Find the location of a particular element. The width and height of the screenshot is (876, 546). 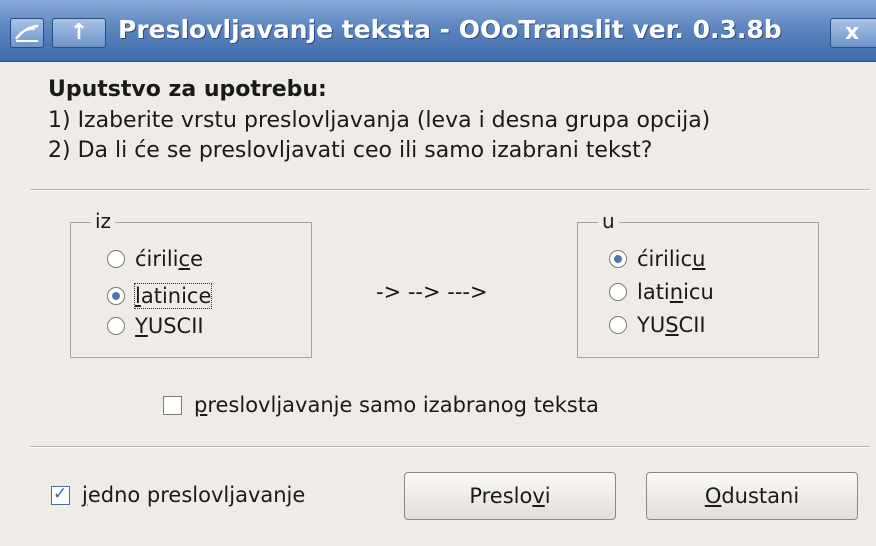

radio-from-latin: latinice is located at coordinates (160, 296).